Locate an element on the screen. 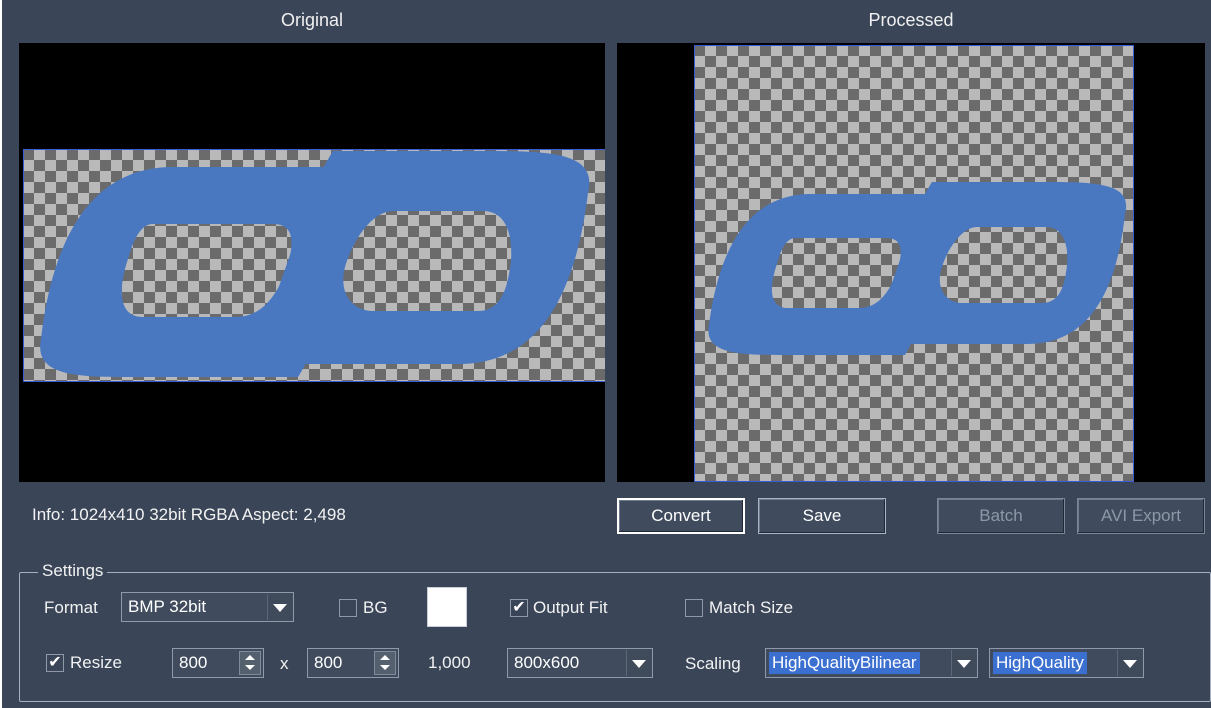 The width and height of the screenshot is (1211, 708). processed-caption: Processed is located at coordinates (911, 20).